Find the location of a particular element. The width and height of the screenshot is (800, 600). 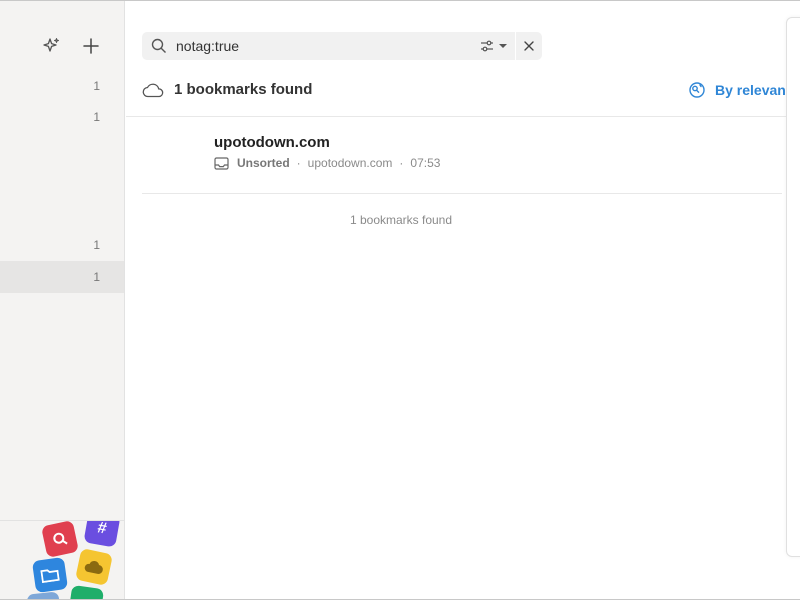

results-count-title: 1 bookmarks found is located at coordinates (243, 89).